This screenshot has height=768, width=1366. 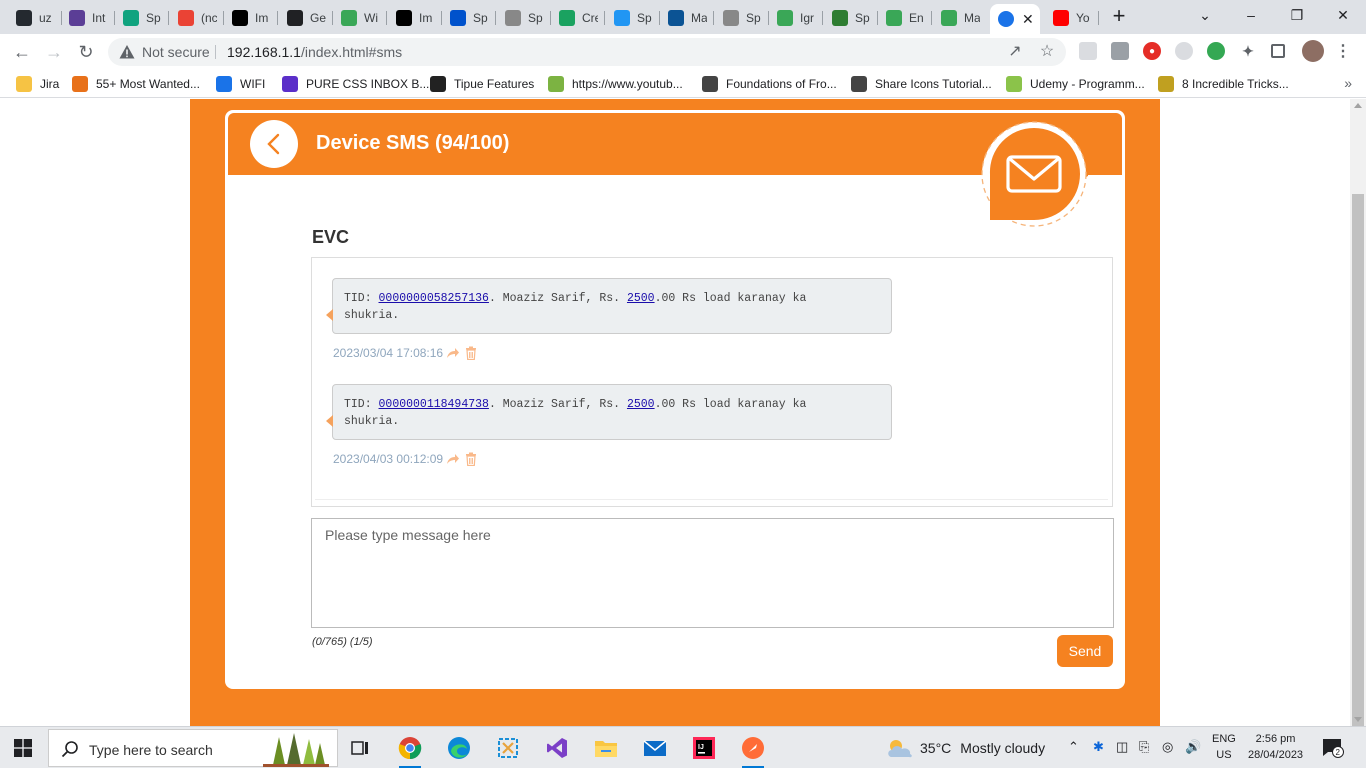 What do you see at coordinates (1224, 747) in the screenshot?
I see `language-indicator: ENG US` at bounding box center [1224, 747].